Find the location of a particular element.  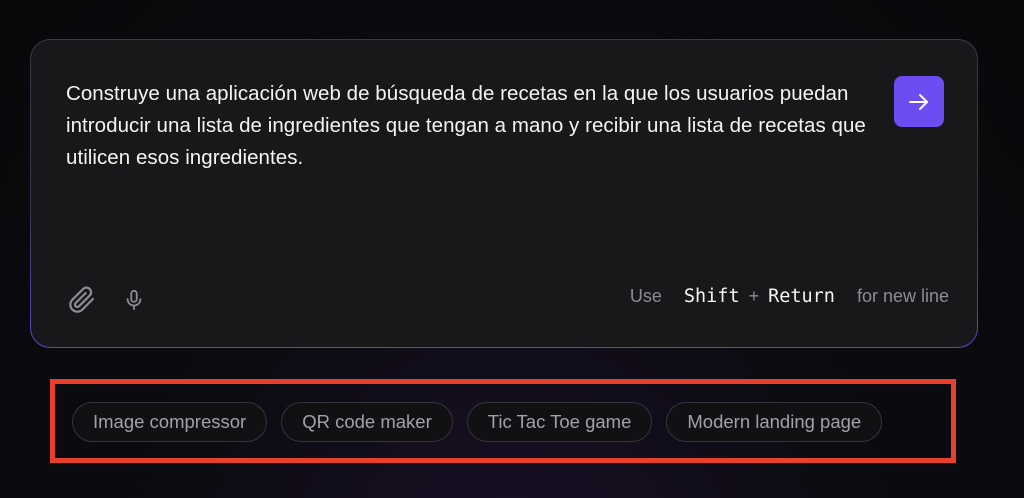

hint-use: Use is located at coordinates (645, 296).